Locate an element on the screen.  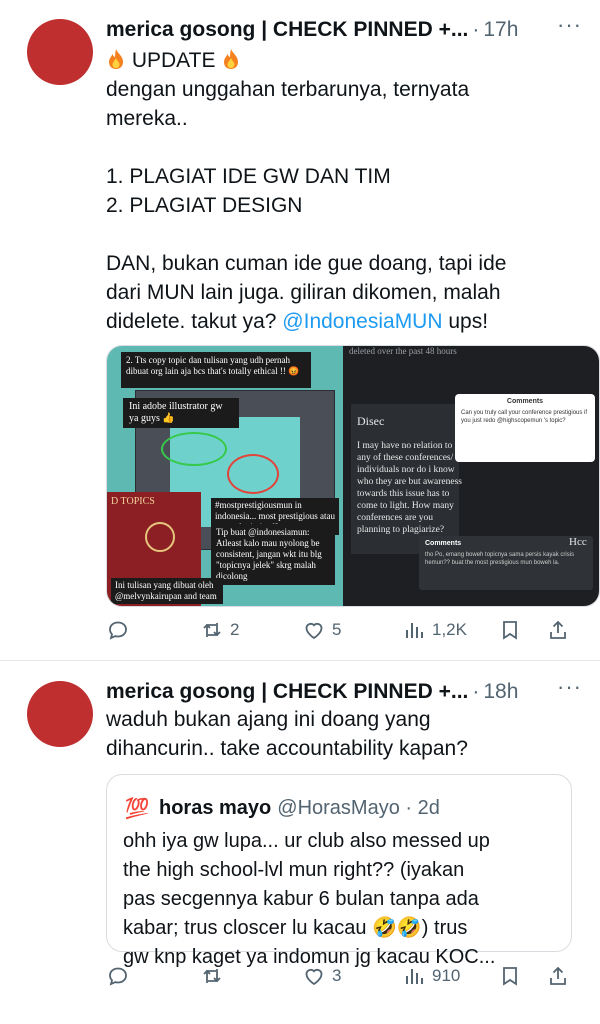
views-count: 1,2K is located at coordinates (449, 629).